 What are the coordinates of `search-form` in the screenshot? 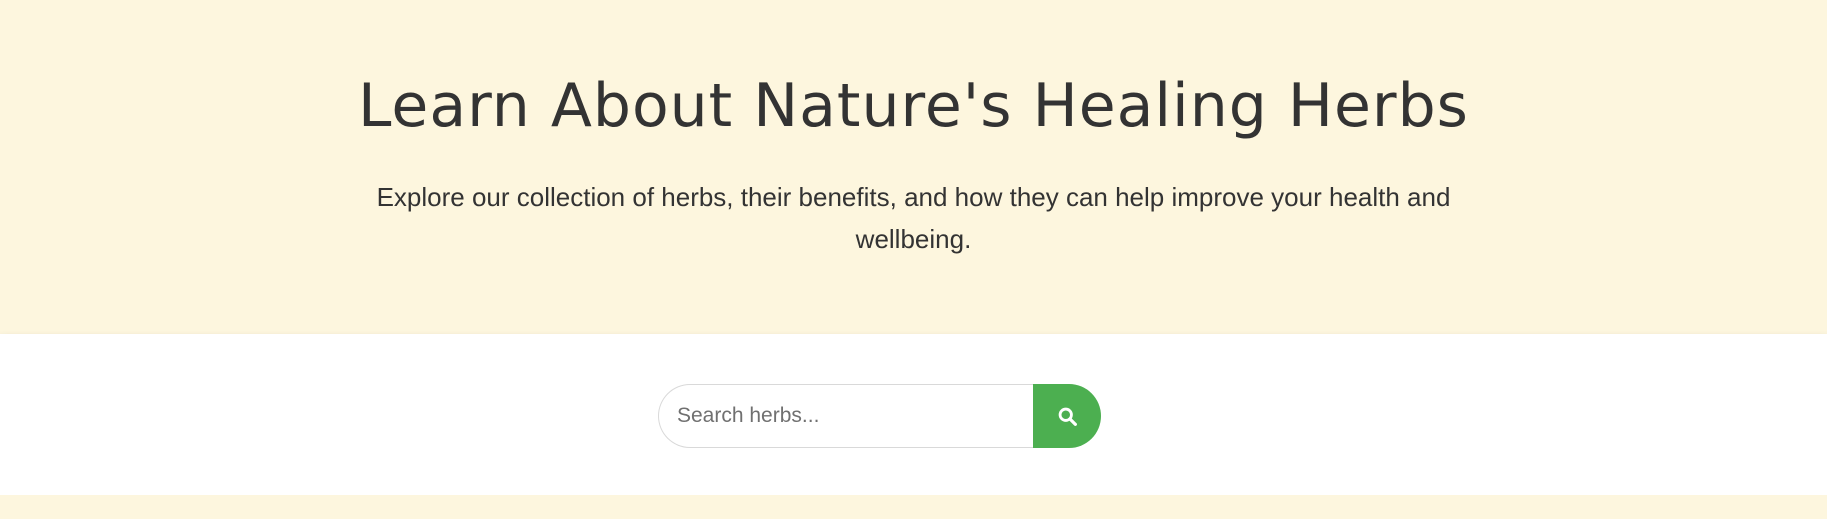 It's located at (879, 416).